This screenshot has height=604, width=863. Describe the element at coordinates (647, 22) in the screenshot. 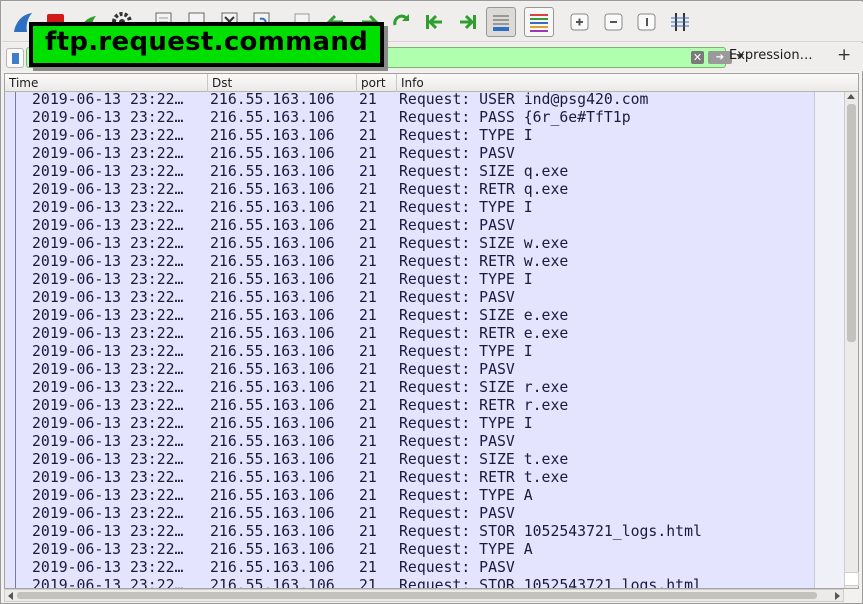

I see `normal-size-icon` at that location.